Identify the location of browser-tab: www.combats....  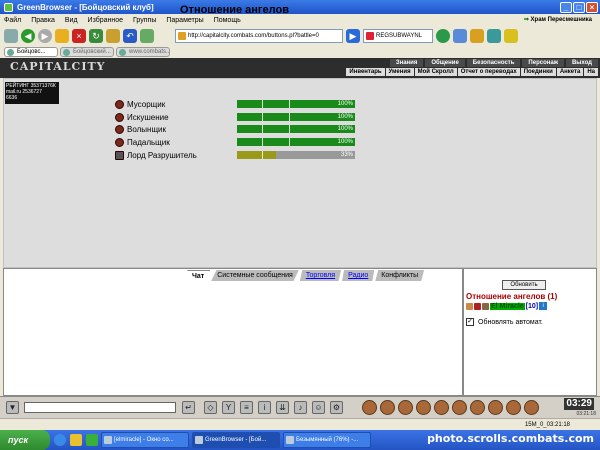
(143, 52).